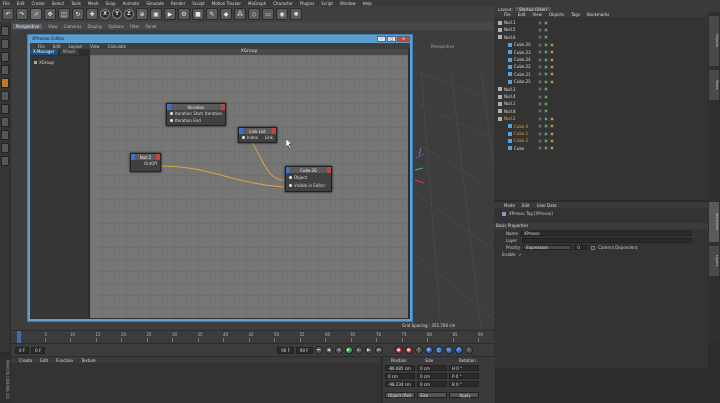  Describe the element at coordinates (19, 337) in the screenshot. I see `playhead` at that location.